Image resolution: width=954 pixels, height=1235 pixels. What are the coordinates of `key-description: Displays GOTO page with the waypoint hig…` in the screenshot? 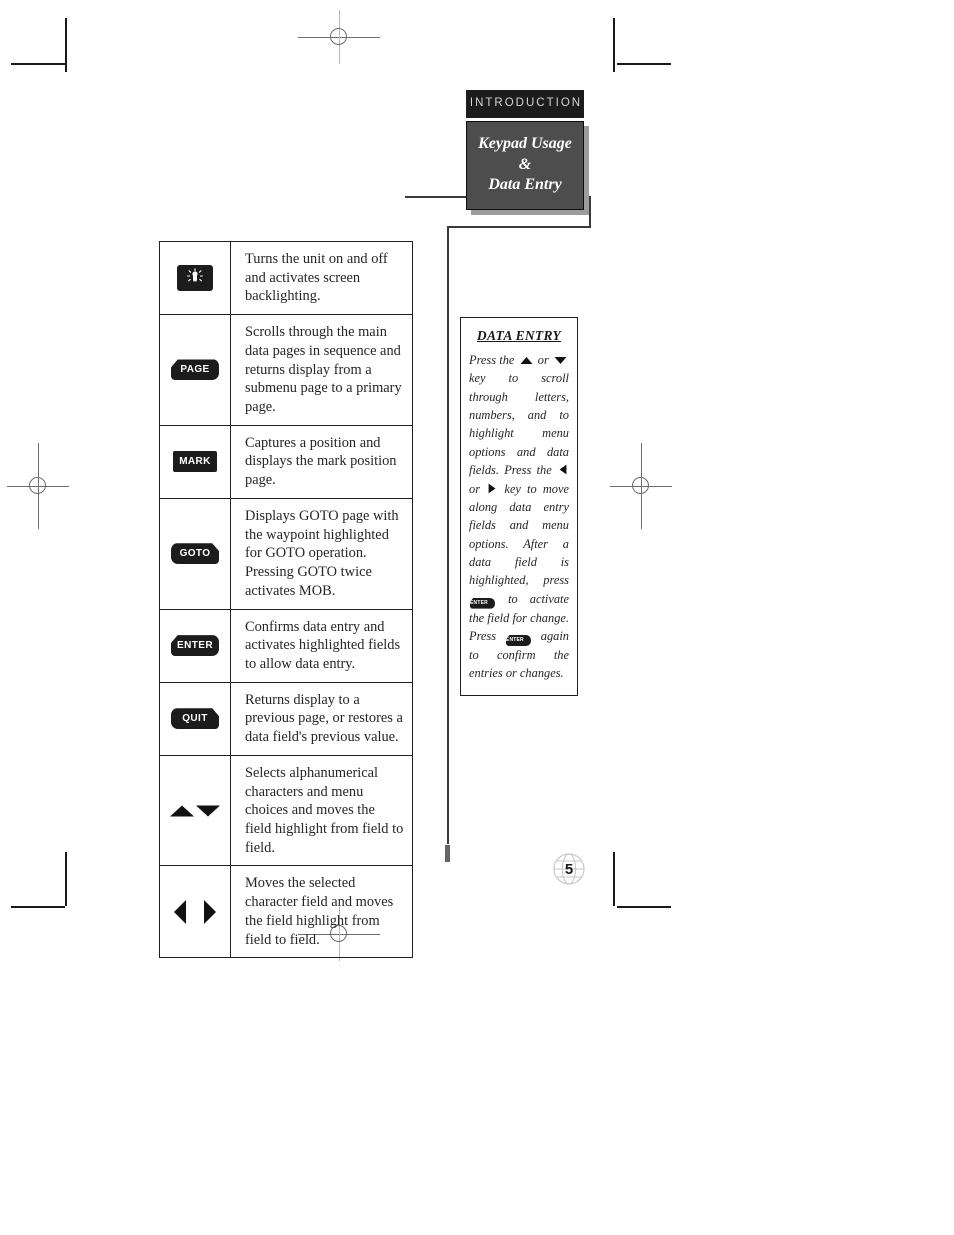 It's located at (321, 553).